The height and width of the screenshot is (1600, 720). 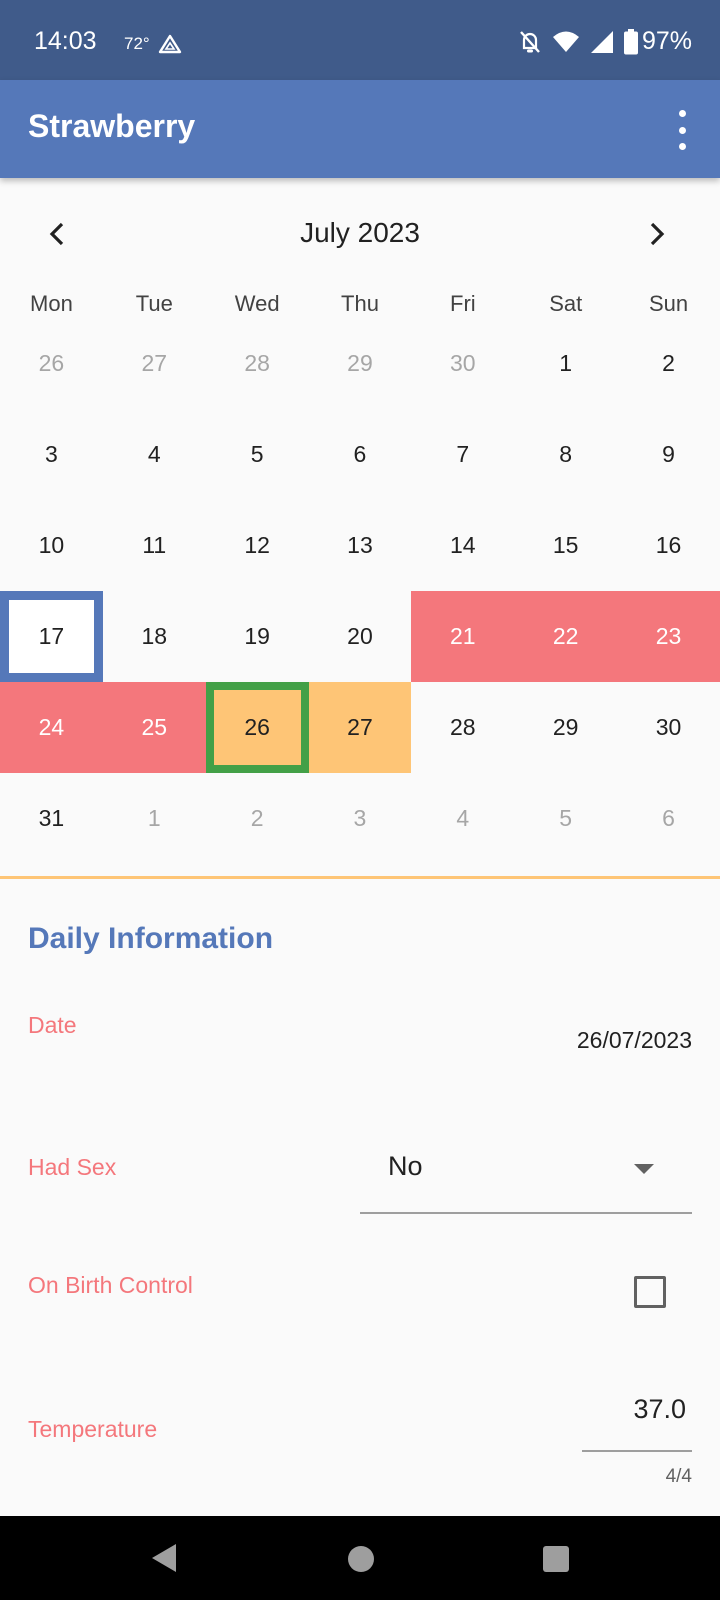 I want to click on calendar-day-cell: 25, so click(x=154, y=727).